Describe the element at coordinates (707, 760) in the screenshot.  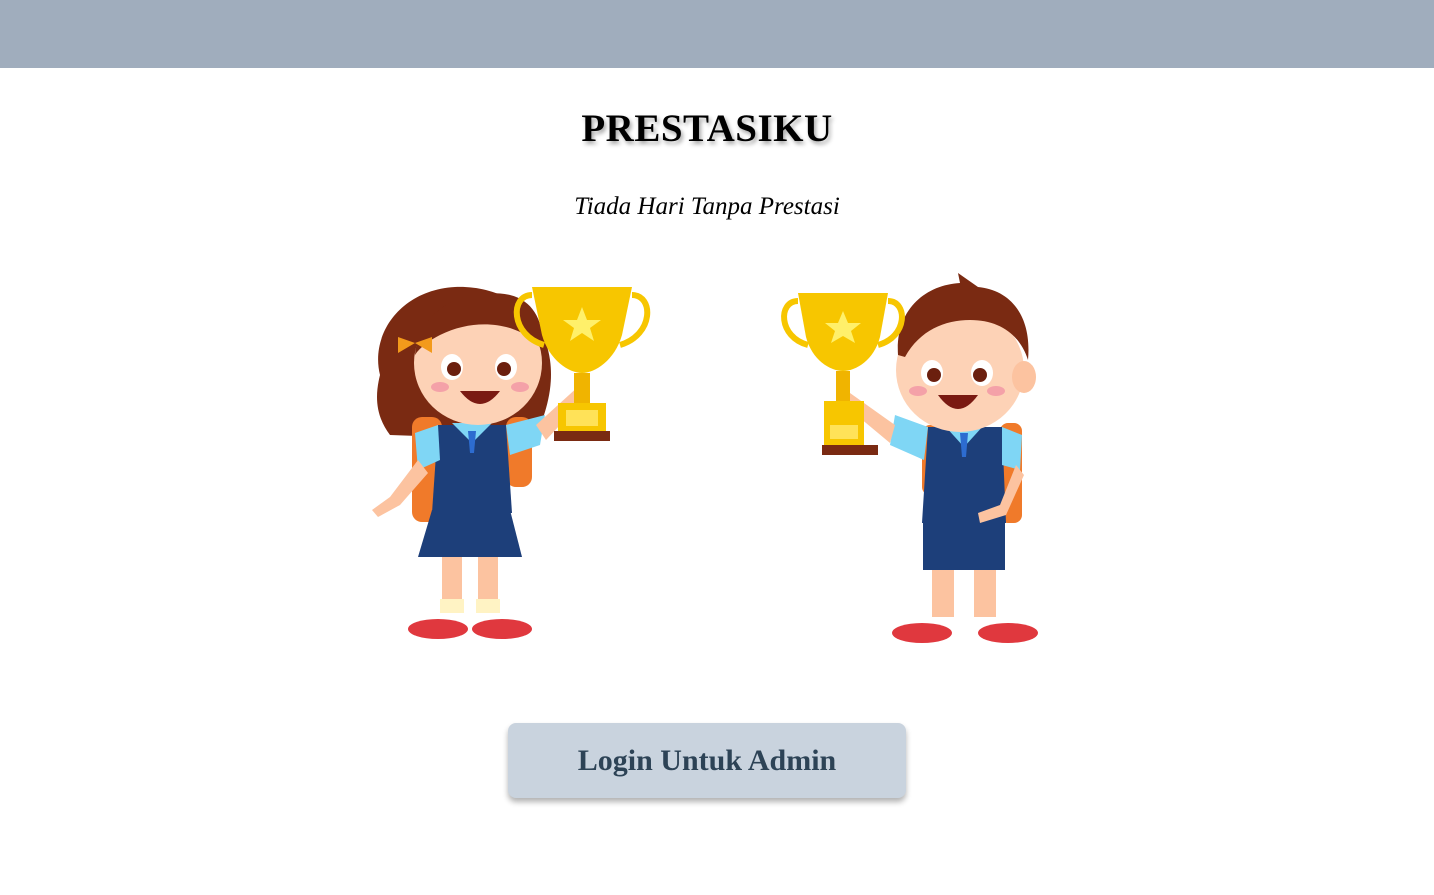
I see `login-admin-button: Login Untuk Admin` at that location.